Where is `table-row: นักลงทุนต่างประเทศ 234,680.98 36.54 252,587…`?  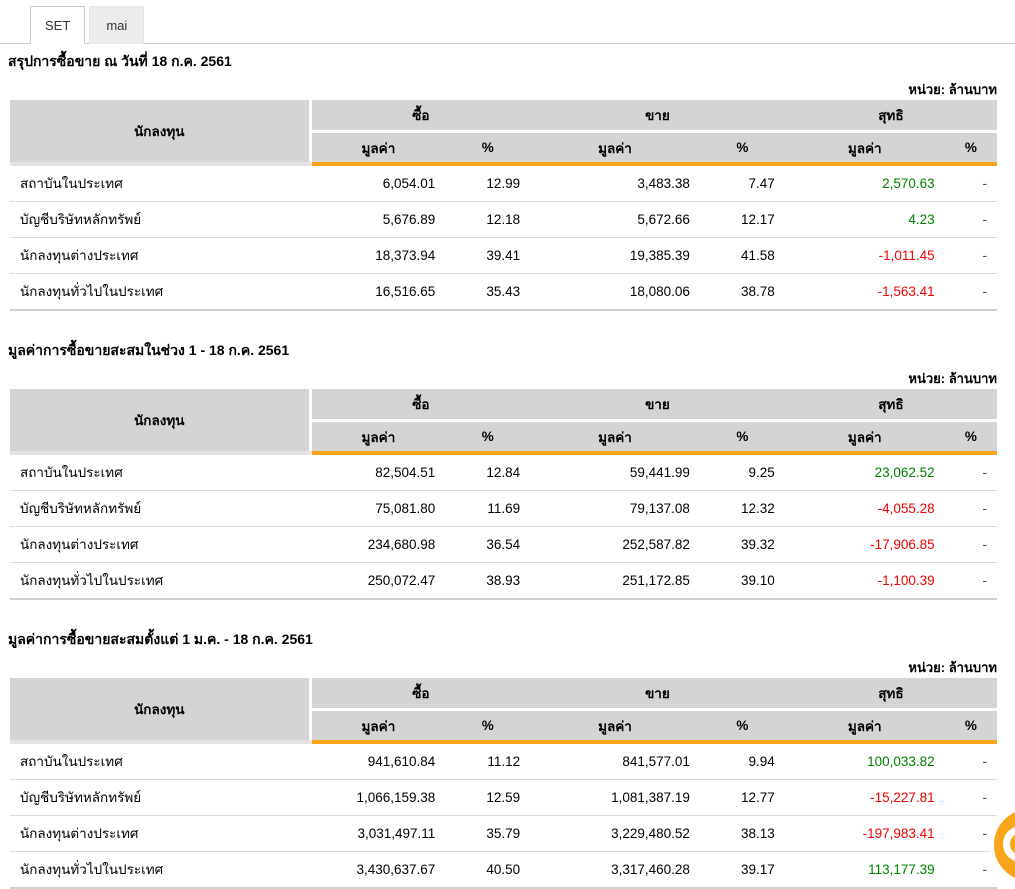
table-row: นักลงทุนต่างประเทศ 234,680.98 36.54 252,587… is located at coordinates (503, 544).